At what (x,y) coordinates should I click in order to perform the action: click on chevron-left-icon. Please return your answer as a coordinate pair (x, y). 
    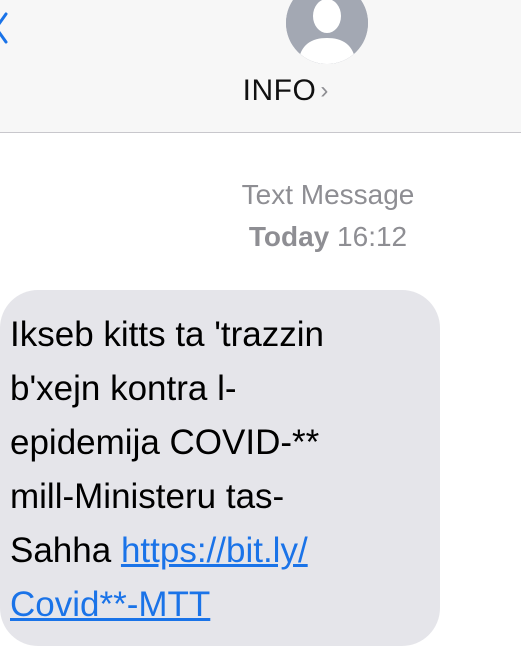
    Looking at the image, I should click on (4, 28).